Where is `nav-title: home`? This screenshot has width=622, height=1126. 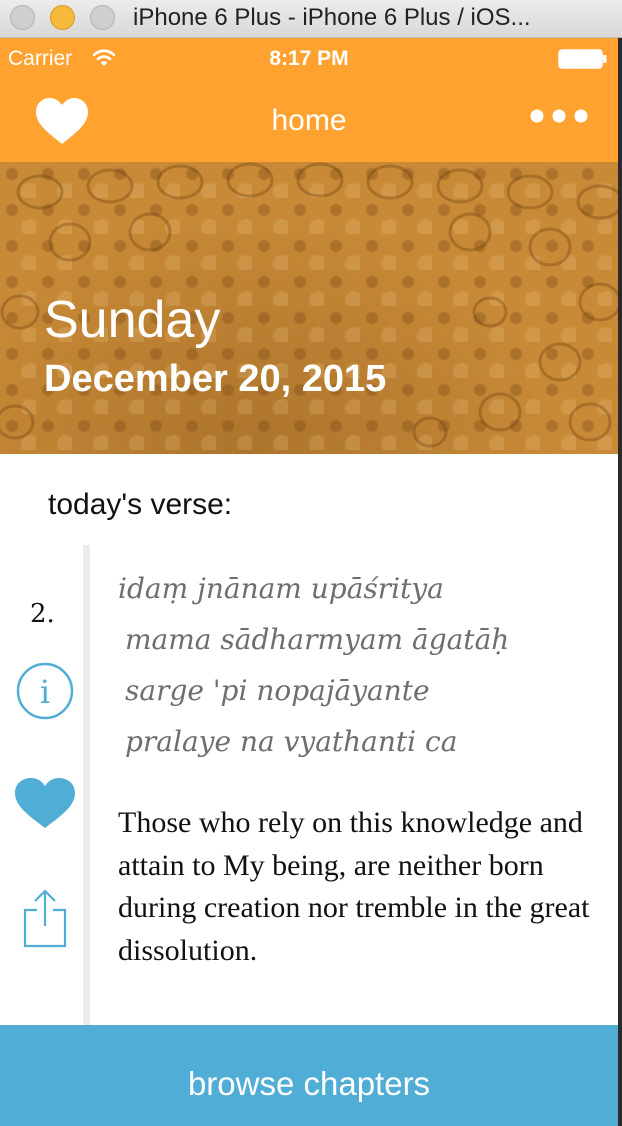
nav-title: home is located at coordinates (309, 120).